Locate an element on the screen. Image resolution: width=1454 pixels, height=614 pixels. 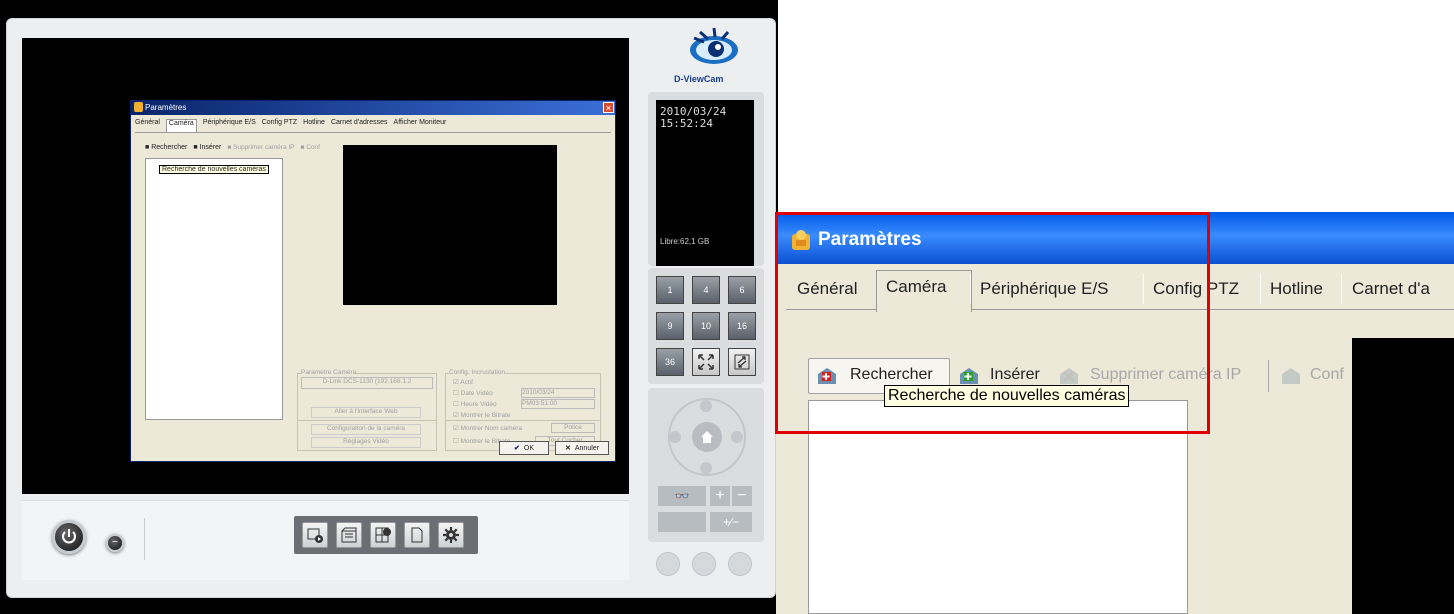
web-interface-button: Aller à l'interface Web is located at coordinates (366, 412).